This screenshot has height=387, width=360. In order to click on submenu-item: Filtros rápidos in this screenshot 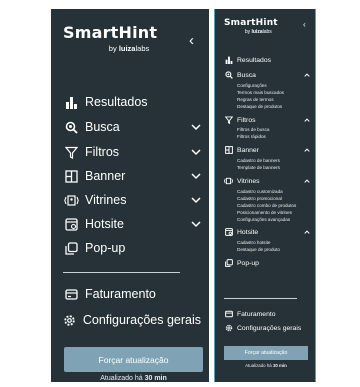, I will do `click(251, 137)`.